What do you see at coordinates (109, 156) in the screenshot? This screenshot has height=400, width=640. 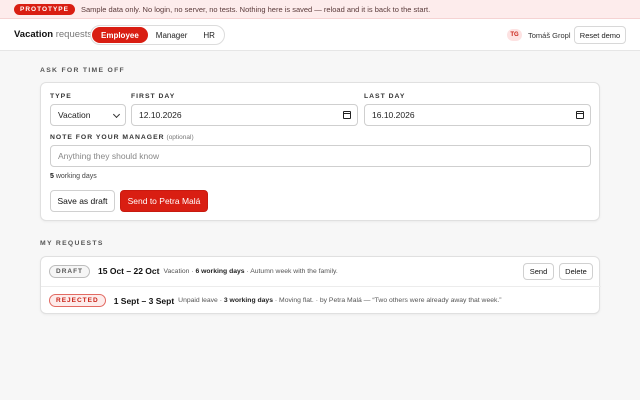 I see `note-placeholder: Anything they should know` at bounding box center [109, 156].